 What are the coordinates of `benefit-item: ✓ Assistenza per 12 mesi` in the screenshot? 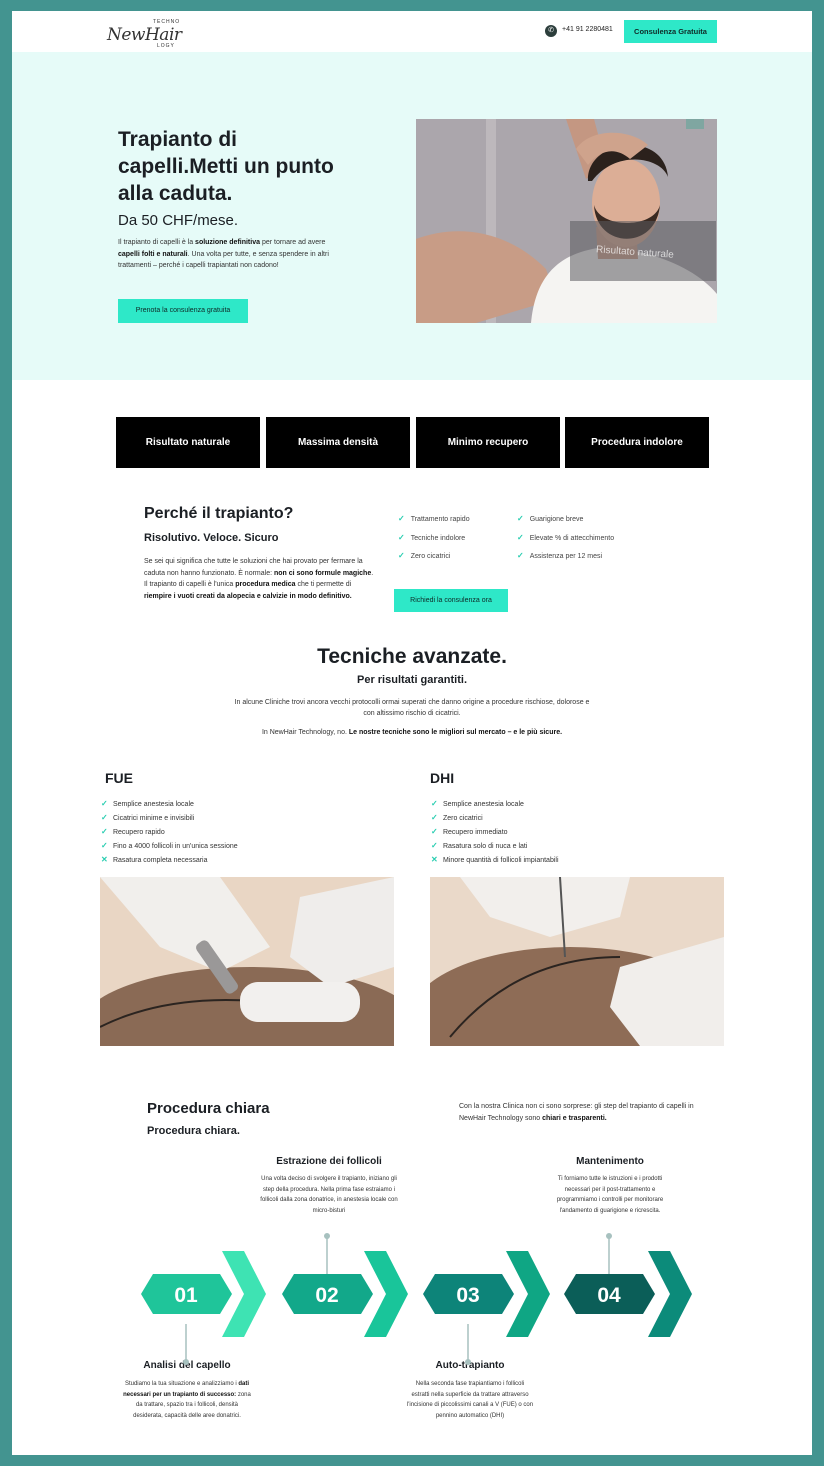 It's located at (560, 555).